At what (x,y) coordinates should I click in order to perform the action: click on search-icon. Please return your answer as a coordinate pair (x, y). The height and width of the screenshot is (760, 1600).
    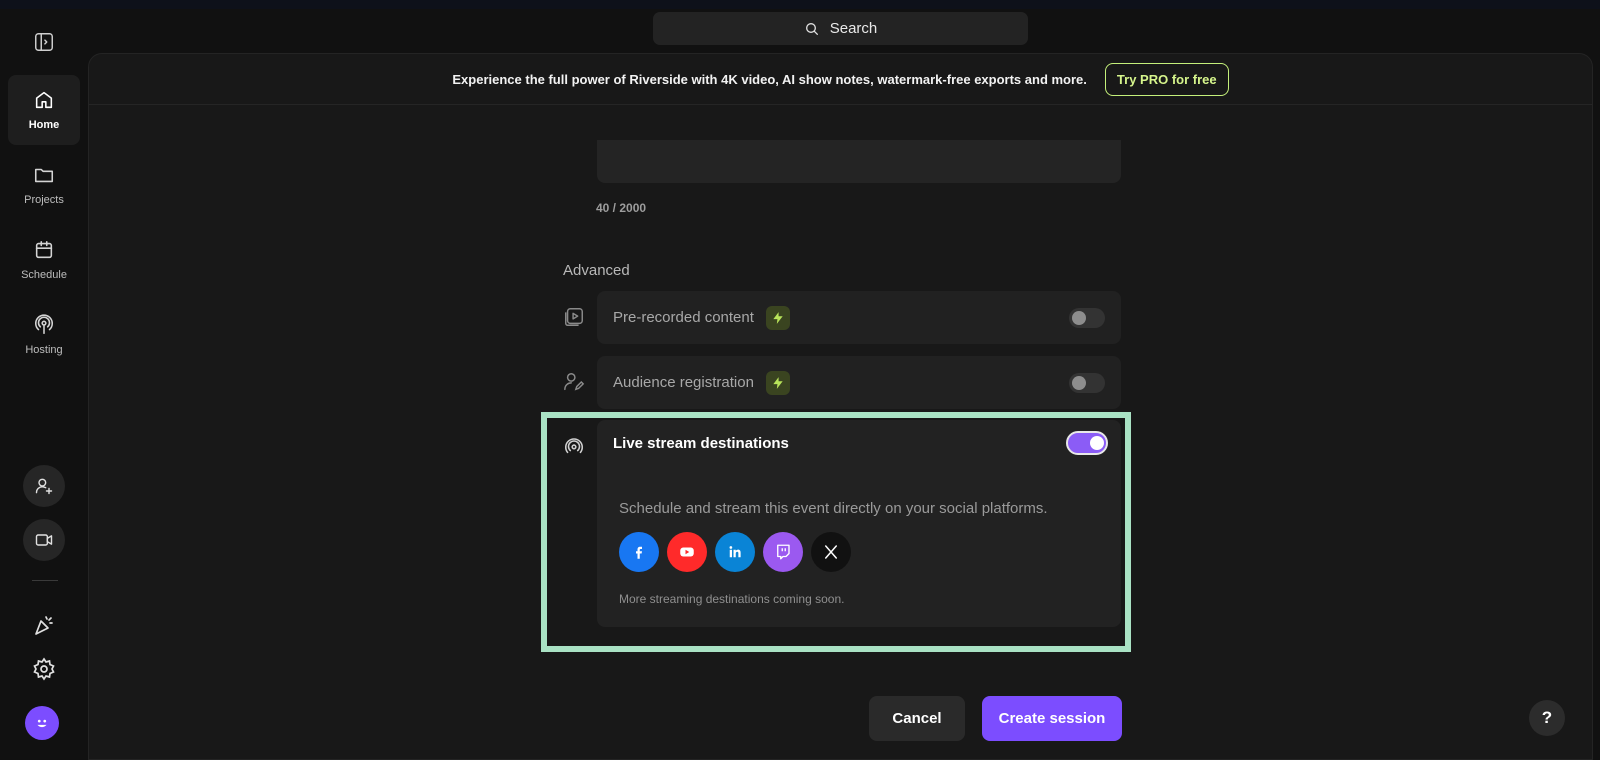
    Looking at the image, I should click on (811, 28).